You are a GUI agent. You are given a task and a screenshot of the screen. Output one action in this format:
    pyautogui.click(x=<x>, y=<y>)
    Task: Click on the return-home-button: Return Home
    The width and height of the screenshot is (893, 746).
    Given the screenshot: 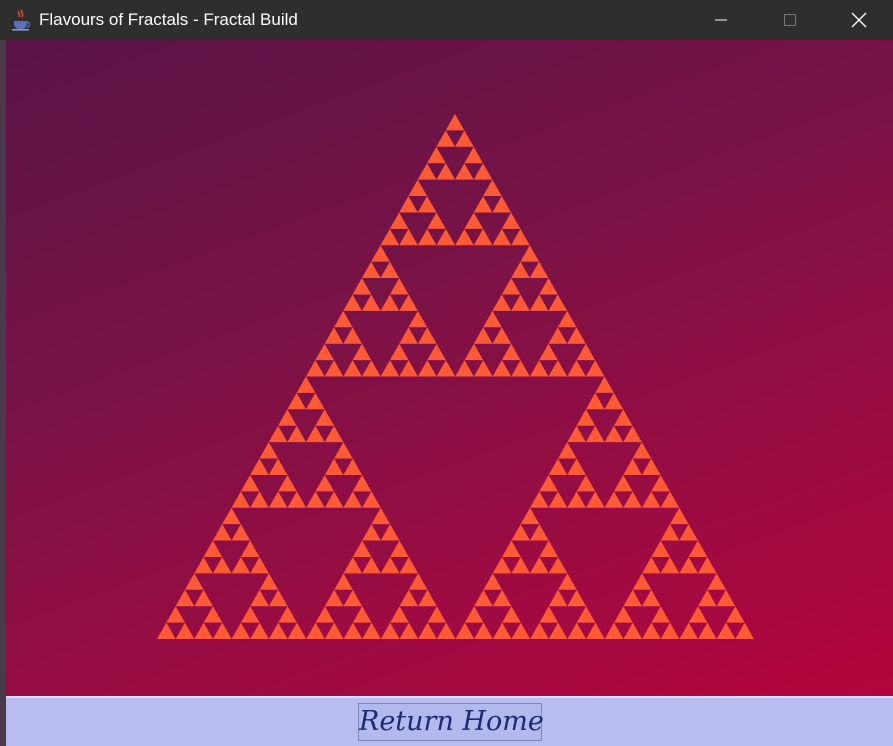 What is the action you would take?
    pyautogui.click(x=451, y=722)
    